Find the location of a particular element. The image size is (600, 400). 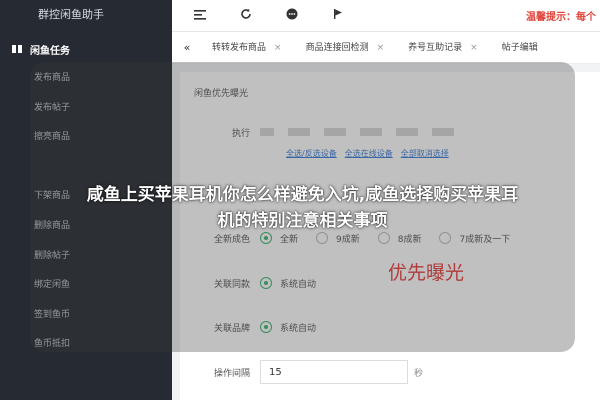

tab-mutual-aid-log: 养号互助记录 × is located at coordinates (443, 48).